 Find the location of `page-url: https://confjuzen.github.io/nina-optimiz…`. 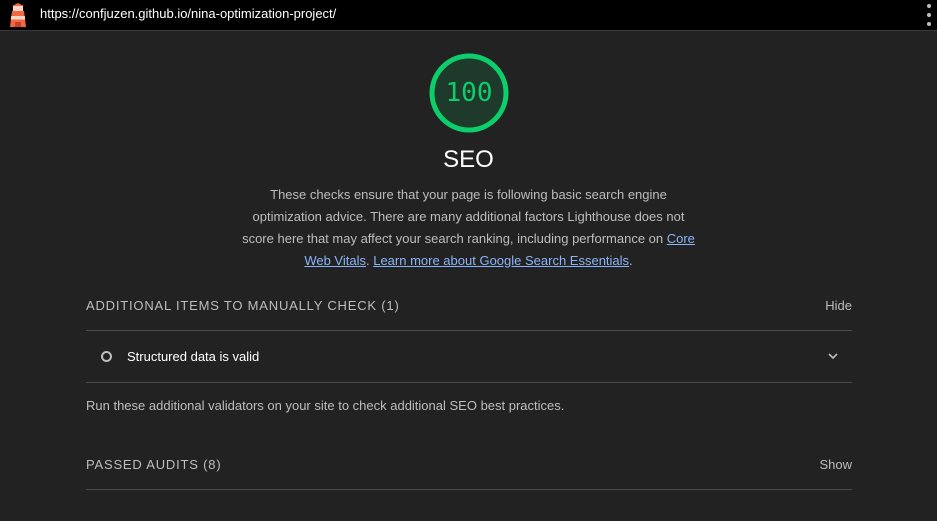

page-url: https://confjuzen.github.io/nina-optimiz… is located at coordinates (188, 13).